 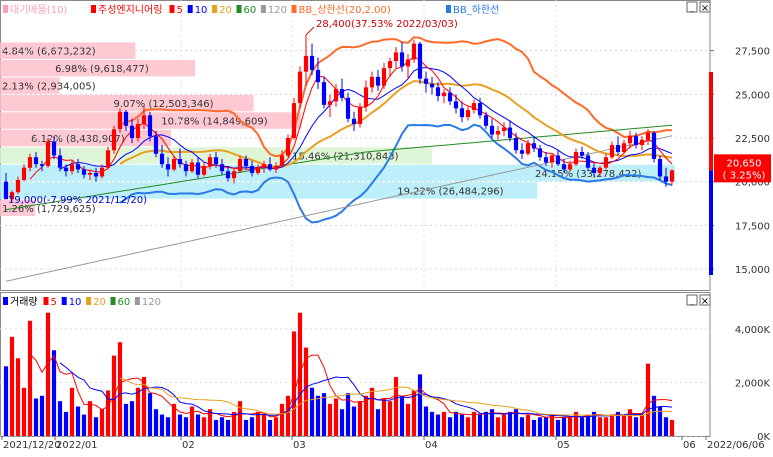 What do you see at coordinates (752, 52) in the screenshot?
I see `price-tick-label: 27,500` at bounding box center [752, 52].